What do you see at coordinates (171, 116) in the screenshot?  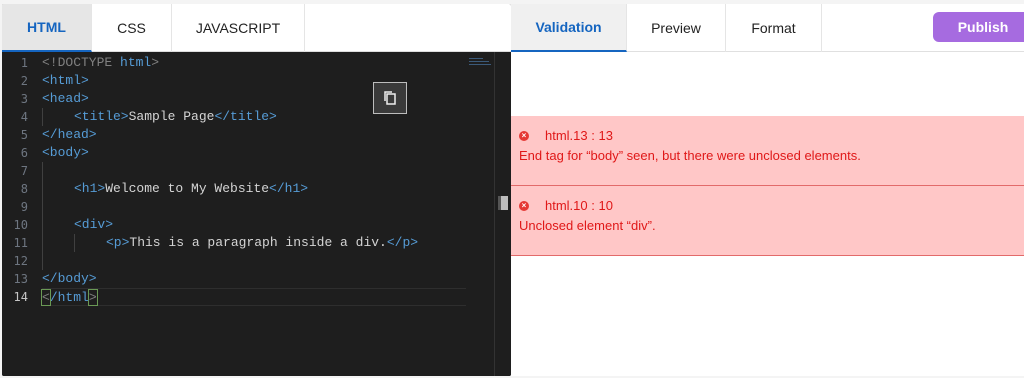 I see `code-token: Sample Page` at bounding box center [171, 116].